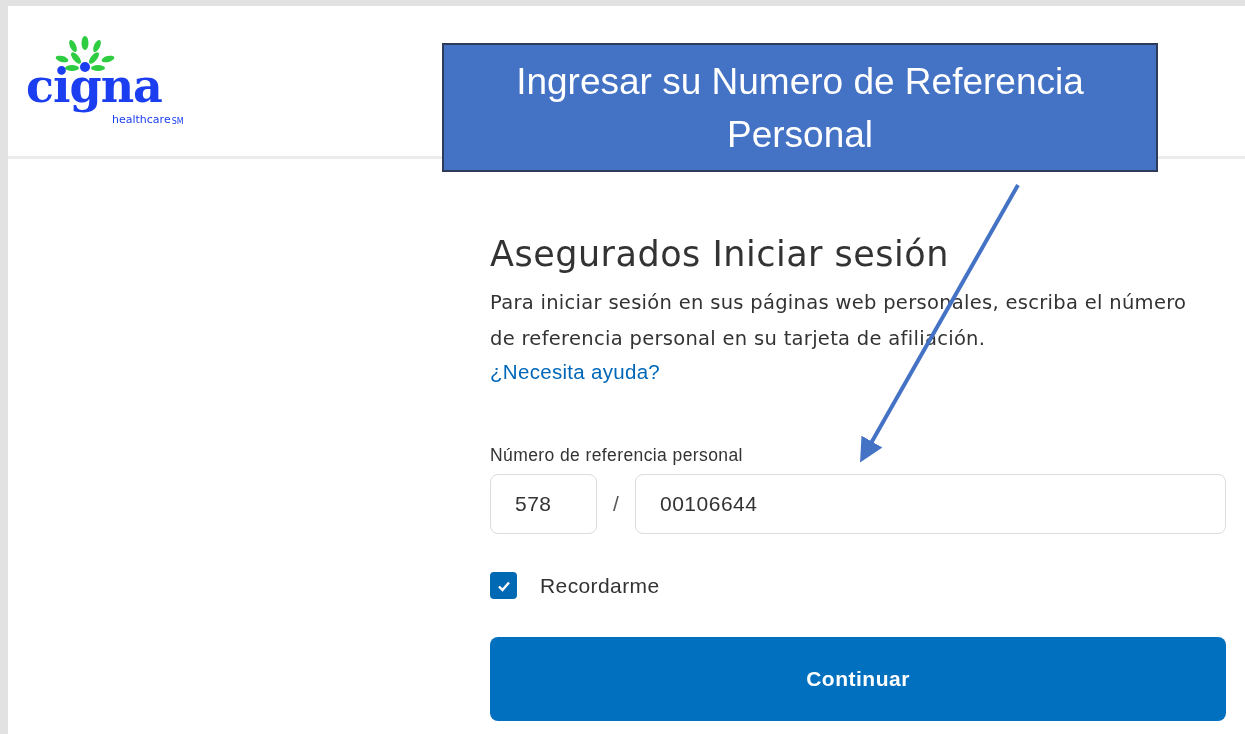 The height and width of the screenshot is (734, 1245). Describe the element at coordinates (177, 121) in the screenshot. I see `service-mark: SM` at that location.